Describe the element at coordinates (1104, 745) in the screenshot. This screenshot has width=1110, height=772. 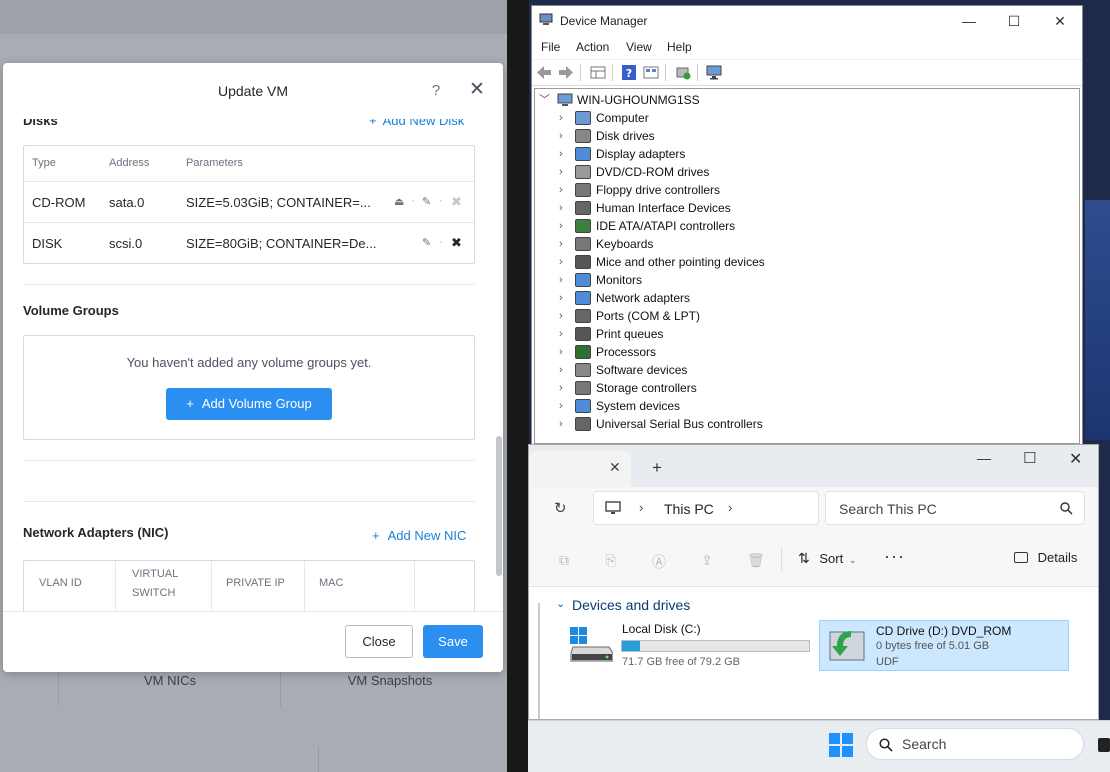
I see `taskbar-app-icon` at that location.